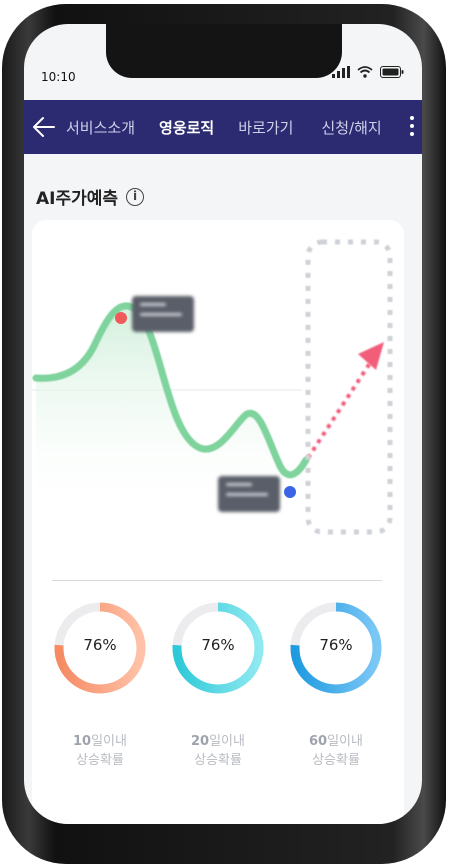 This screenshot has width=450, height=864. I want to click on forecast-arrow-line, so click(340, 409).